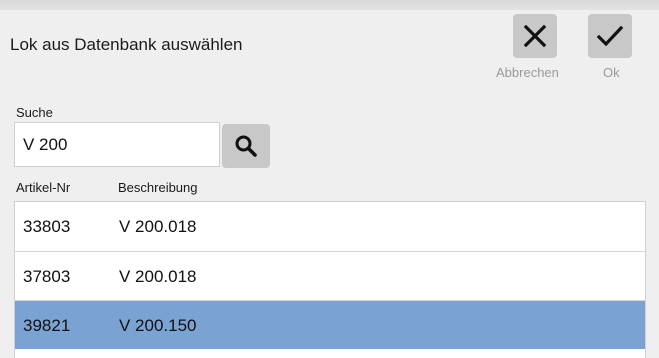 This screenshot has height=358, width=659. I want to click on checkmark-icon, so click(610, 36).